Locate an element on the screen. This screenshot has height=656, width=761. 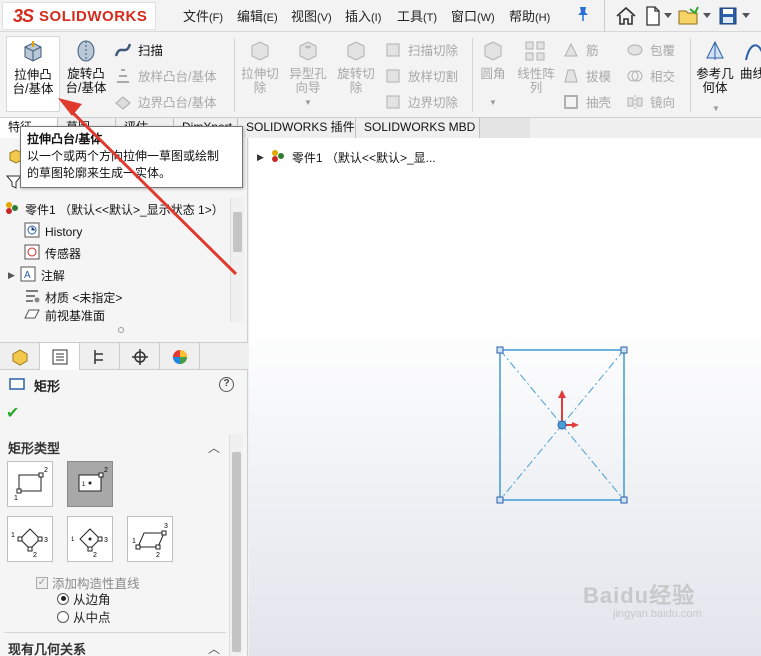
menu-file: 文件(F) is located at coordinates (203, 15).